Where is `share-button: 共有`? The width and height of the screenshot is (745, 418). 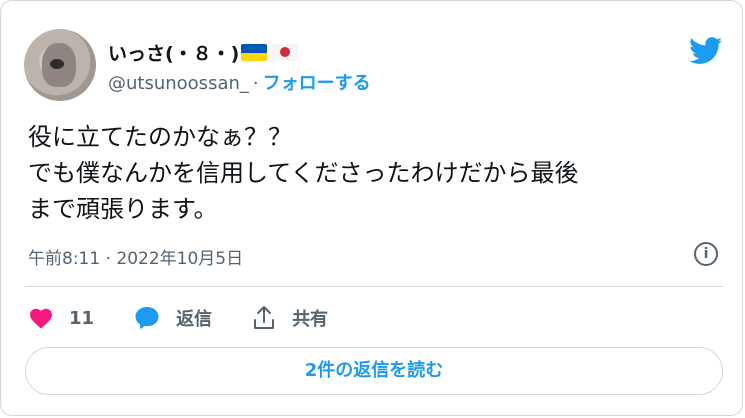 share-button: 共有 is located at coordinates (290, 318).